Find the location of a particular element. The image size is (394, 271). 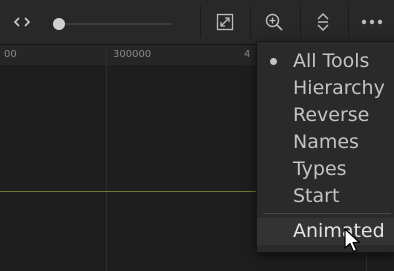

selected-bullet-icon is located at coordinates (273, 61).